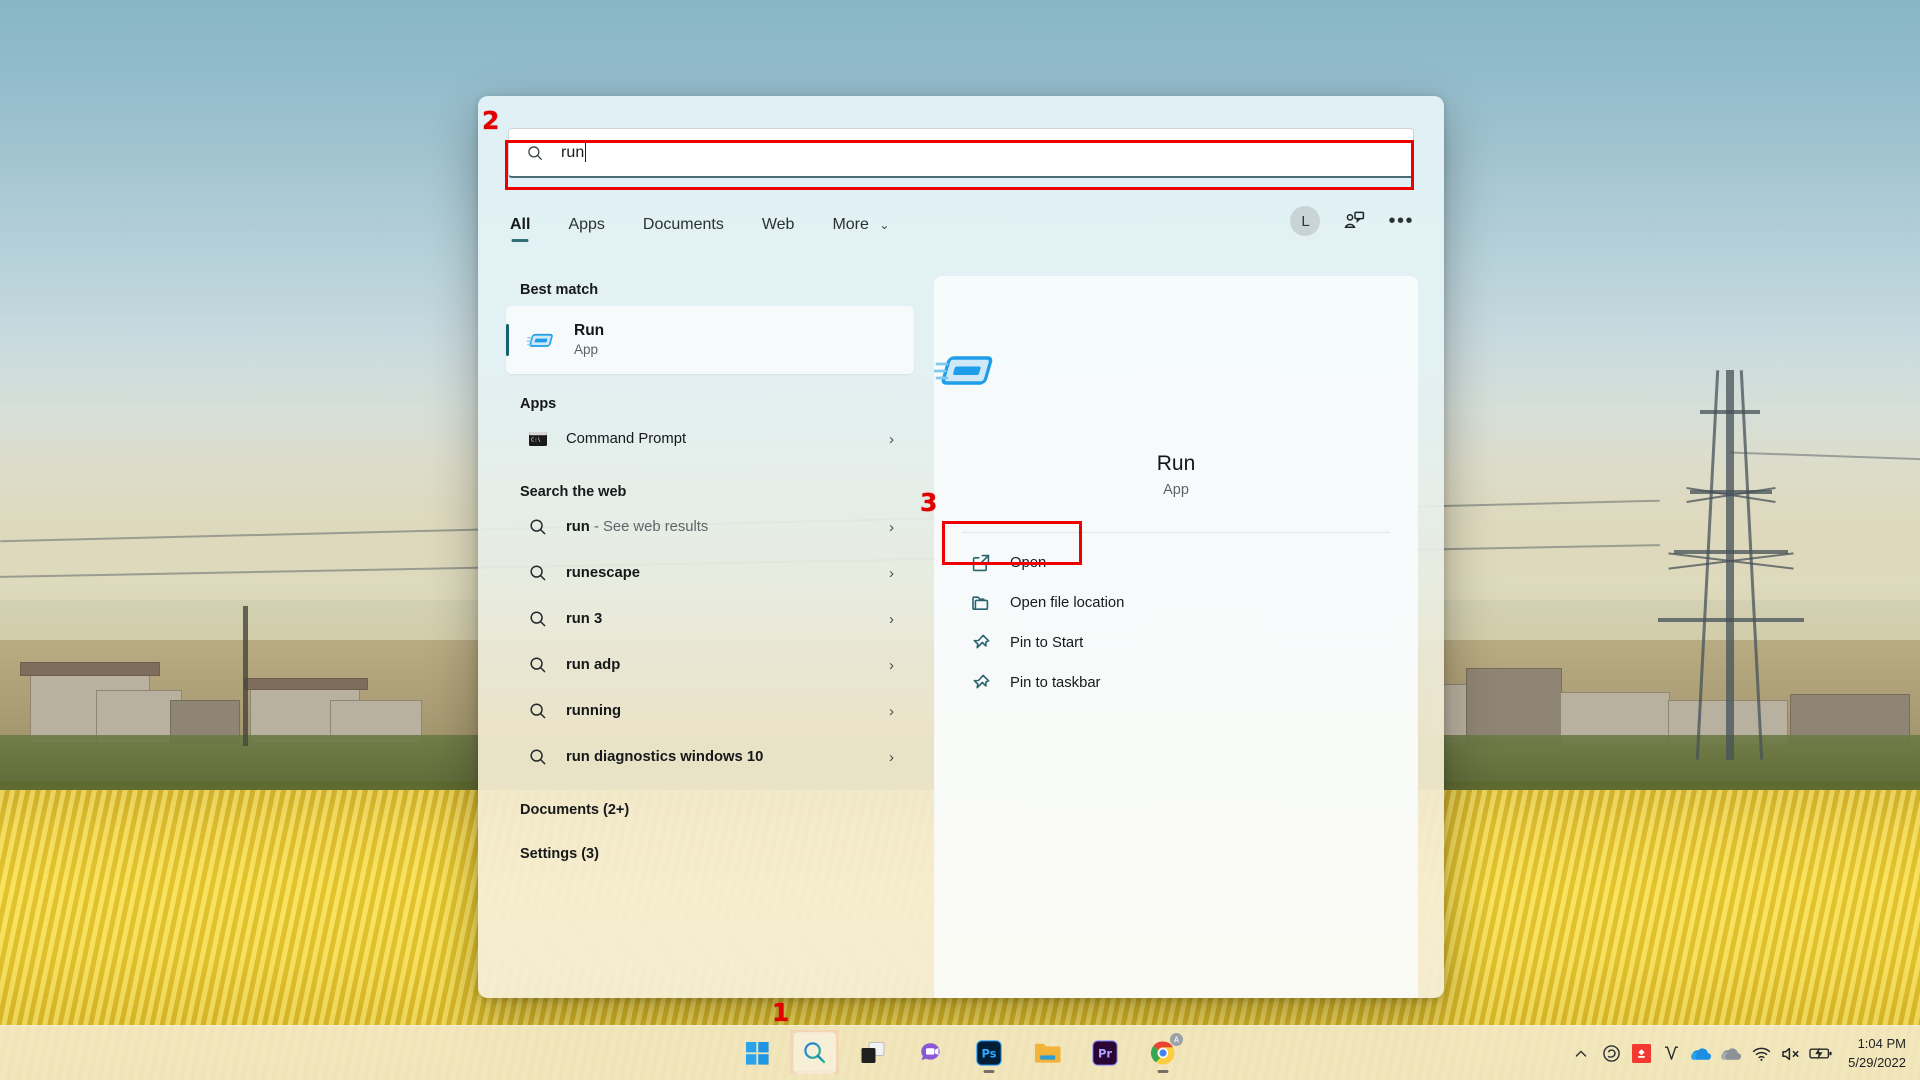 The image size is (1920, 1080). I want to click on clock-time: 1:04 PM, so click(1881, 1043).